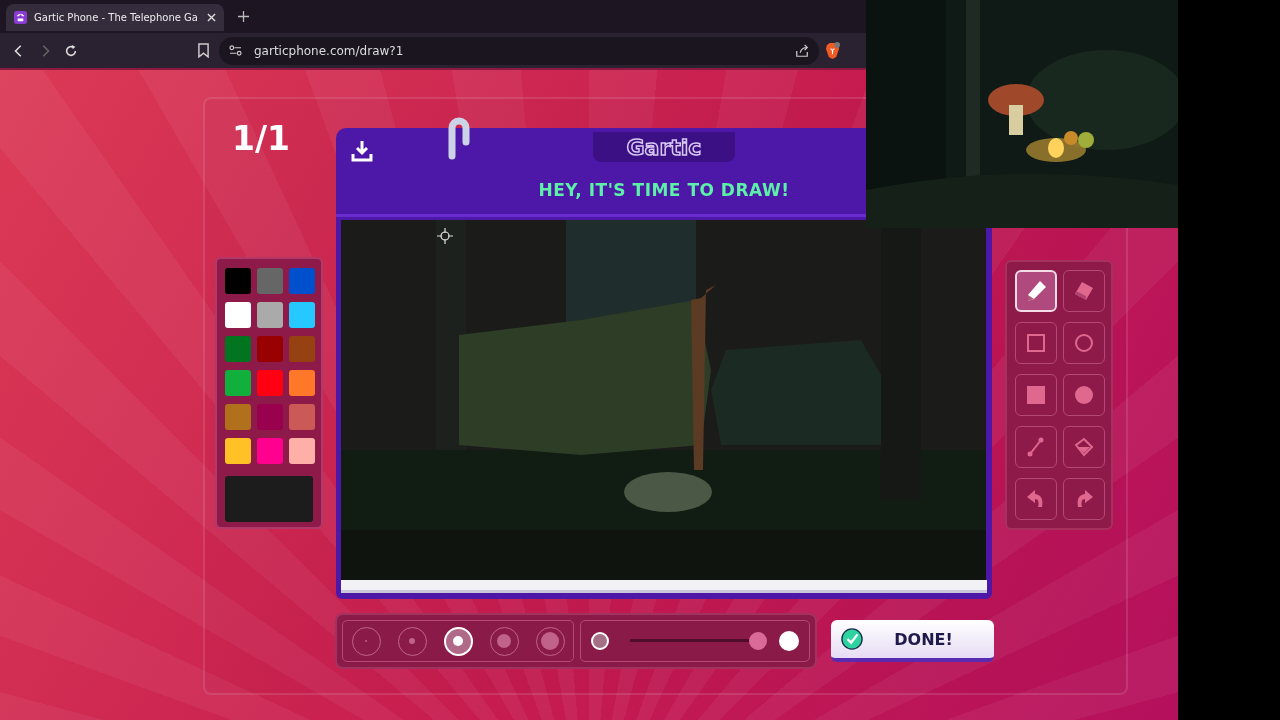 This screenshot has width=1280, height=720. I want to click on browser-tab: Gartic Phone - The Telephone Ga, so click(115, 17).